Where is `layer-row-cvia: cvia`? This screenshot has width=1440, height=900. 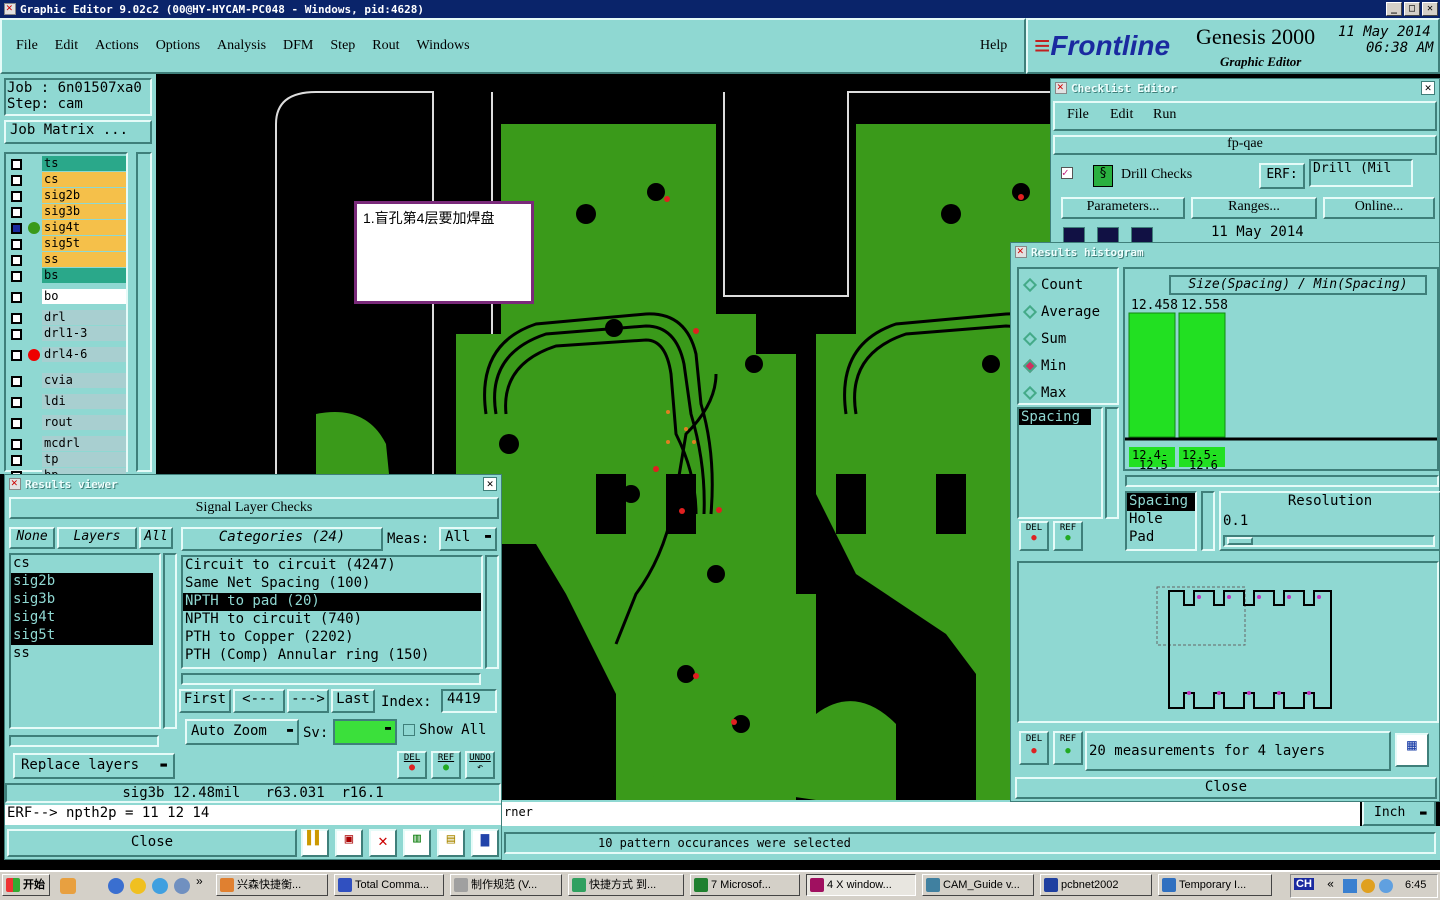
layer-row-cvia: cvia is located at coordinates (67, 381).